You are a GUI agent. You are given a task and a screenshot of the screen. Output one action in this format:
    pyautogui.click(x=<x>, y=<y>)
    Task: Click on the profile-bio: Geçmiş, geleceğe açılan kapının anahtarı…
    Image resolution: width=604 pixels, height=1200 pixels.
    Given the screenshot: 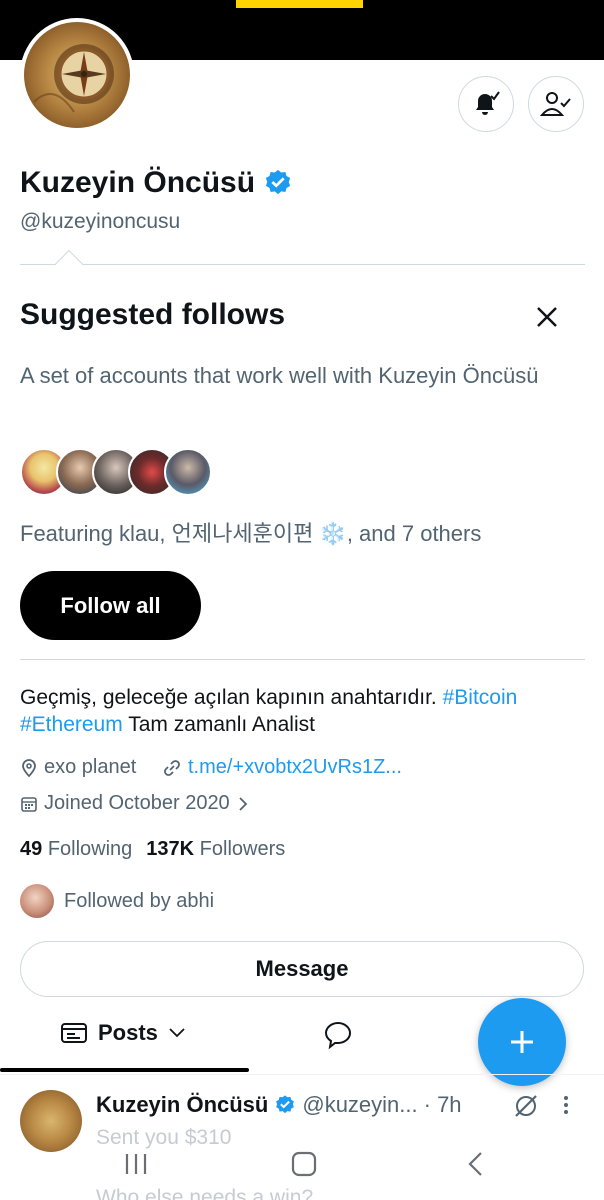 What is the action you would take?
    pyautogui.click(x=305, y=711)
    